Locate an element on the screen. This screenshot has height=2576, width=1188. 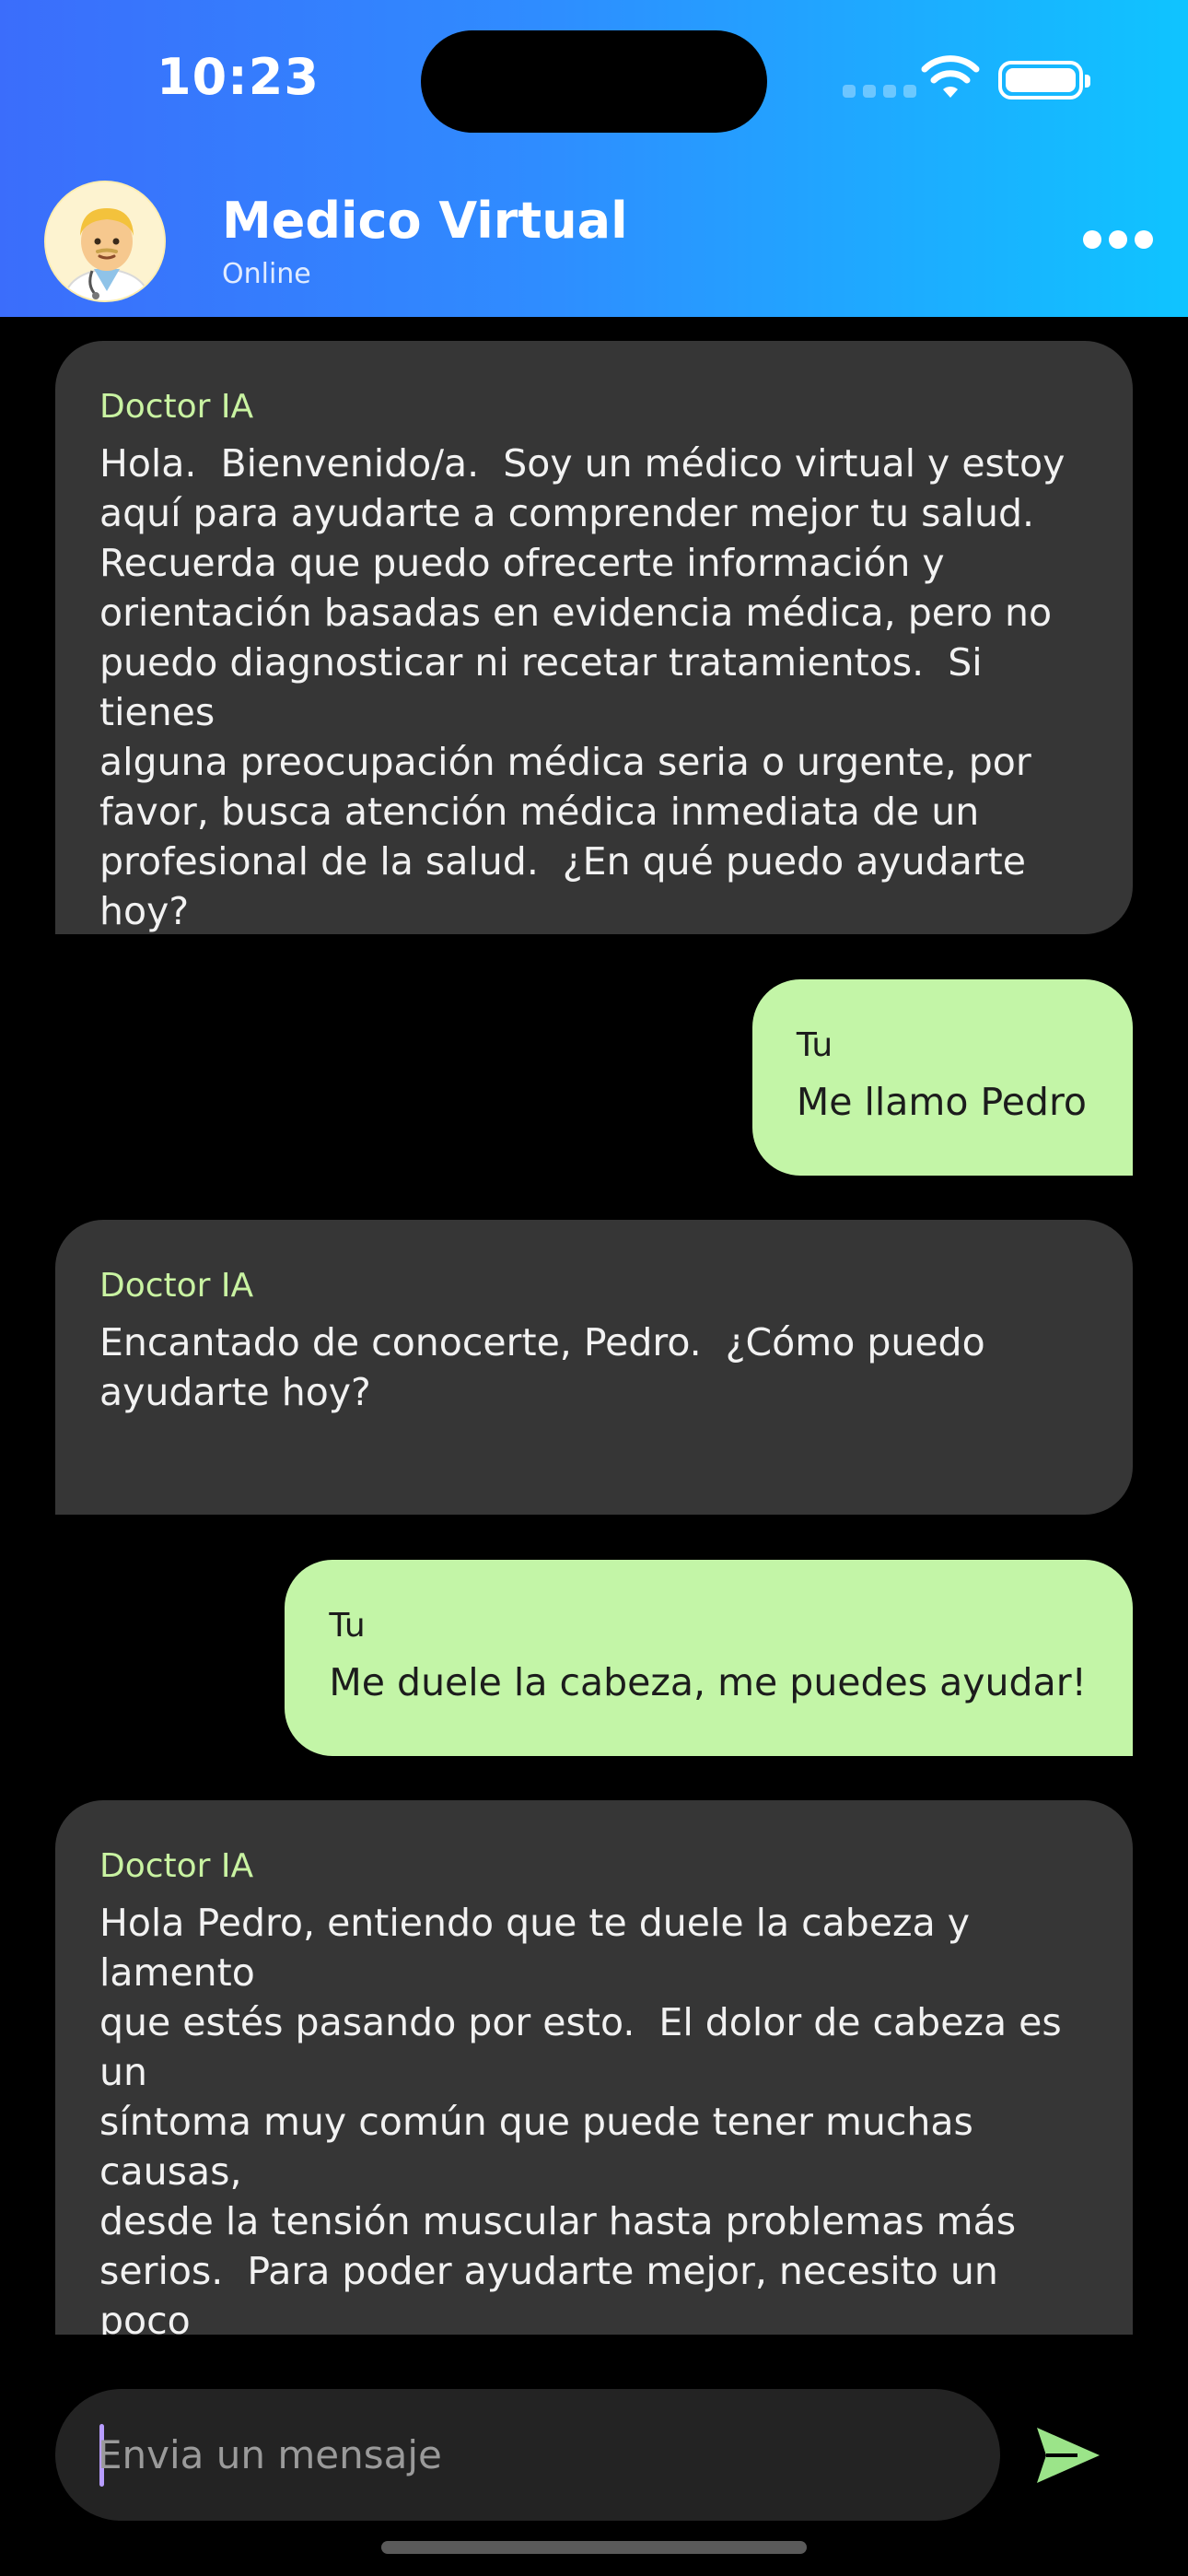
user-message: Tu Me llamo Pedro is located at coordinates (942, 1077).